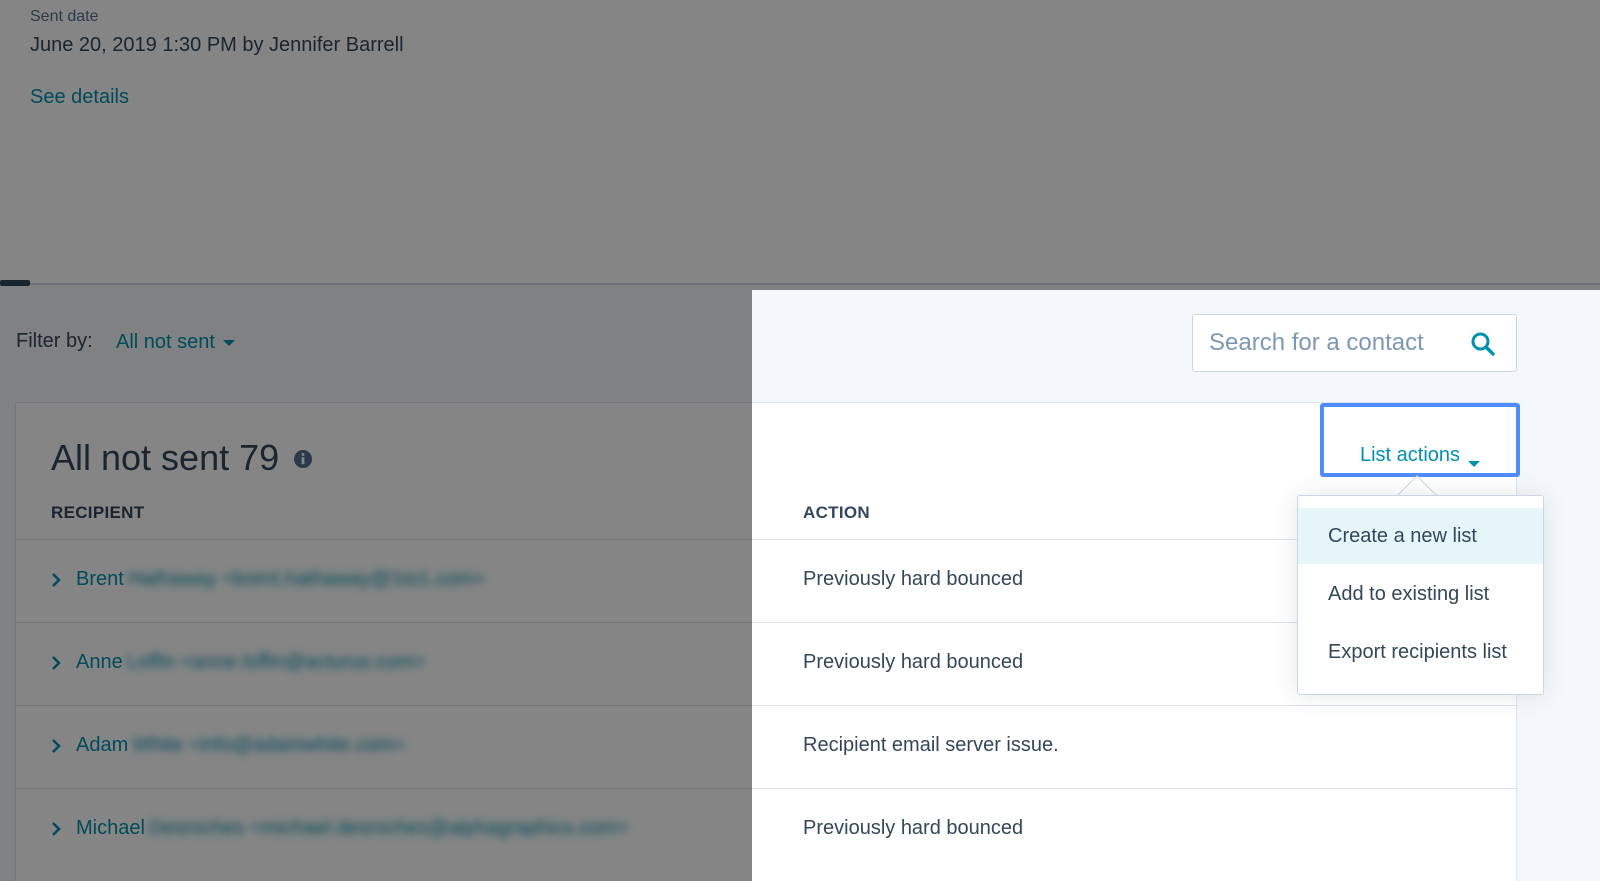 The height and width of the screenshot is (881, 1600). I want to click on menu-item-export-recipients-list: Export recipients list, so click(1420, 652).